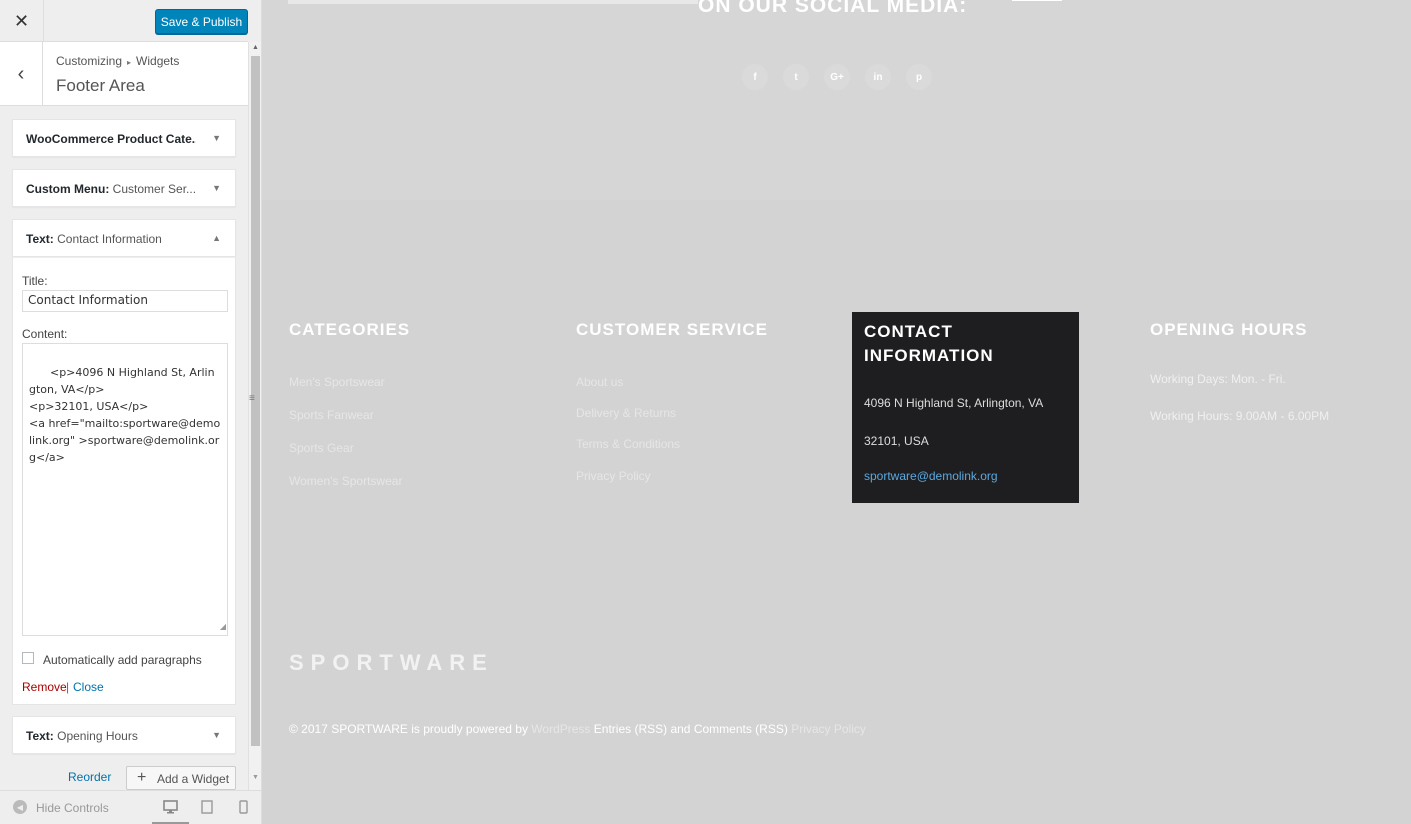 This screenshot has height=824, width=1411. What do you see at coordinates (350, 329) in the screenshot?
I see `categories-heading: CATEGORIES` at bounding box center [350, 329].